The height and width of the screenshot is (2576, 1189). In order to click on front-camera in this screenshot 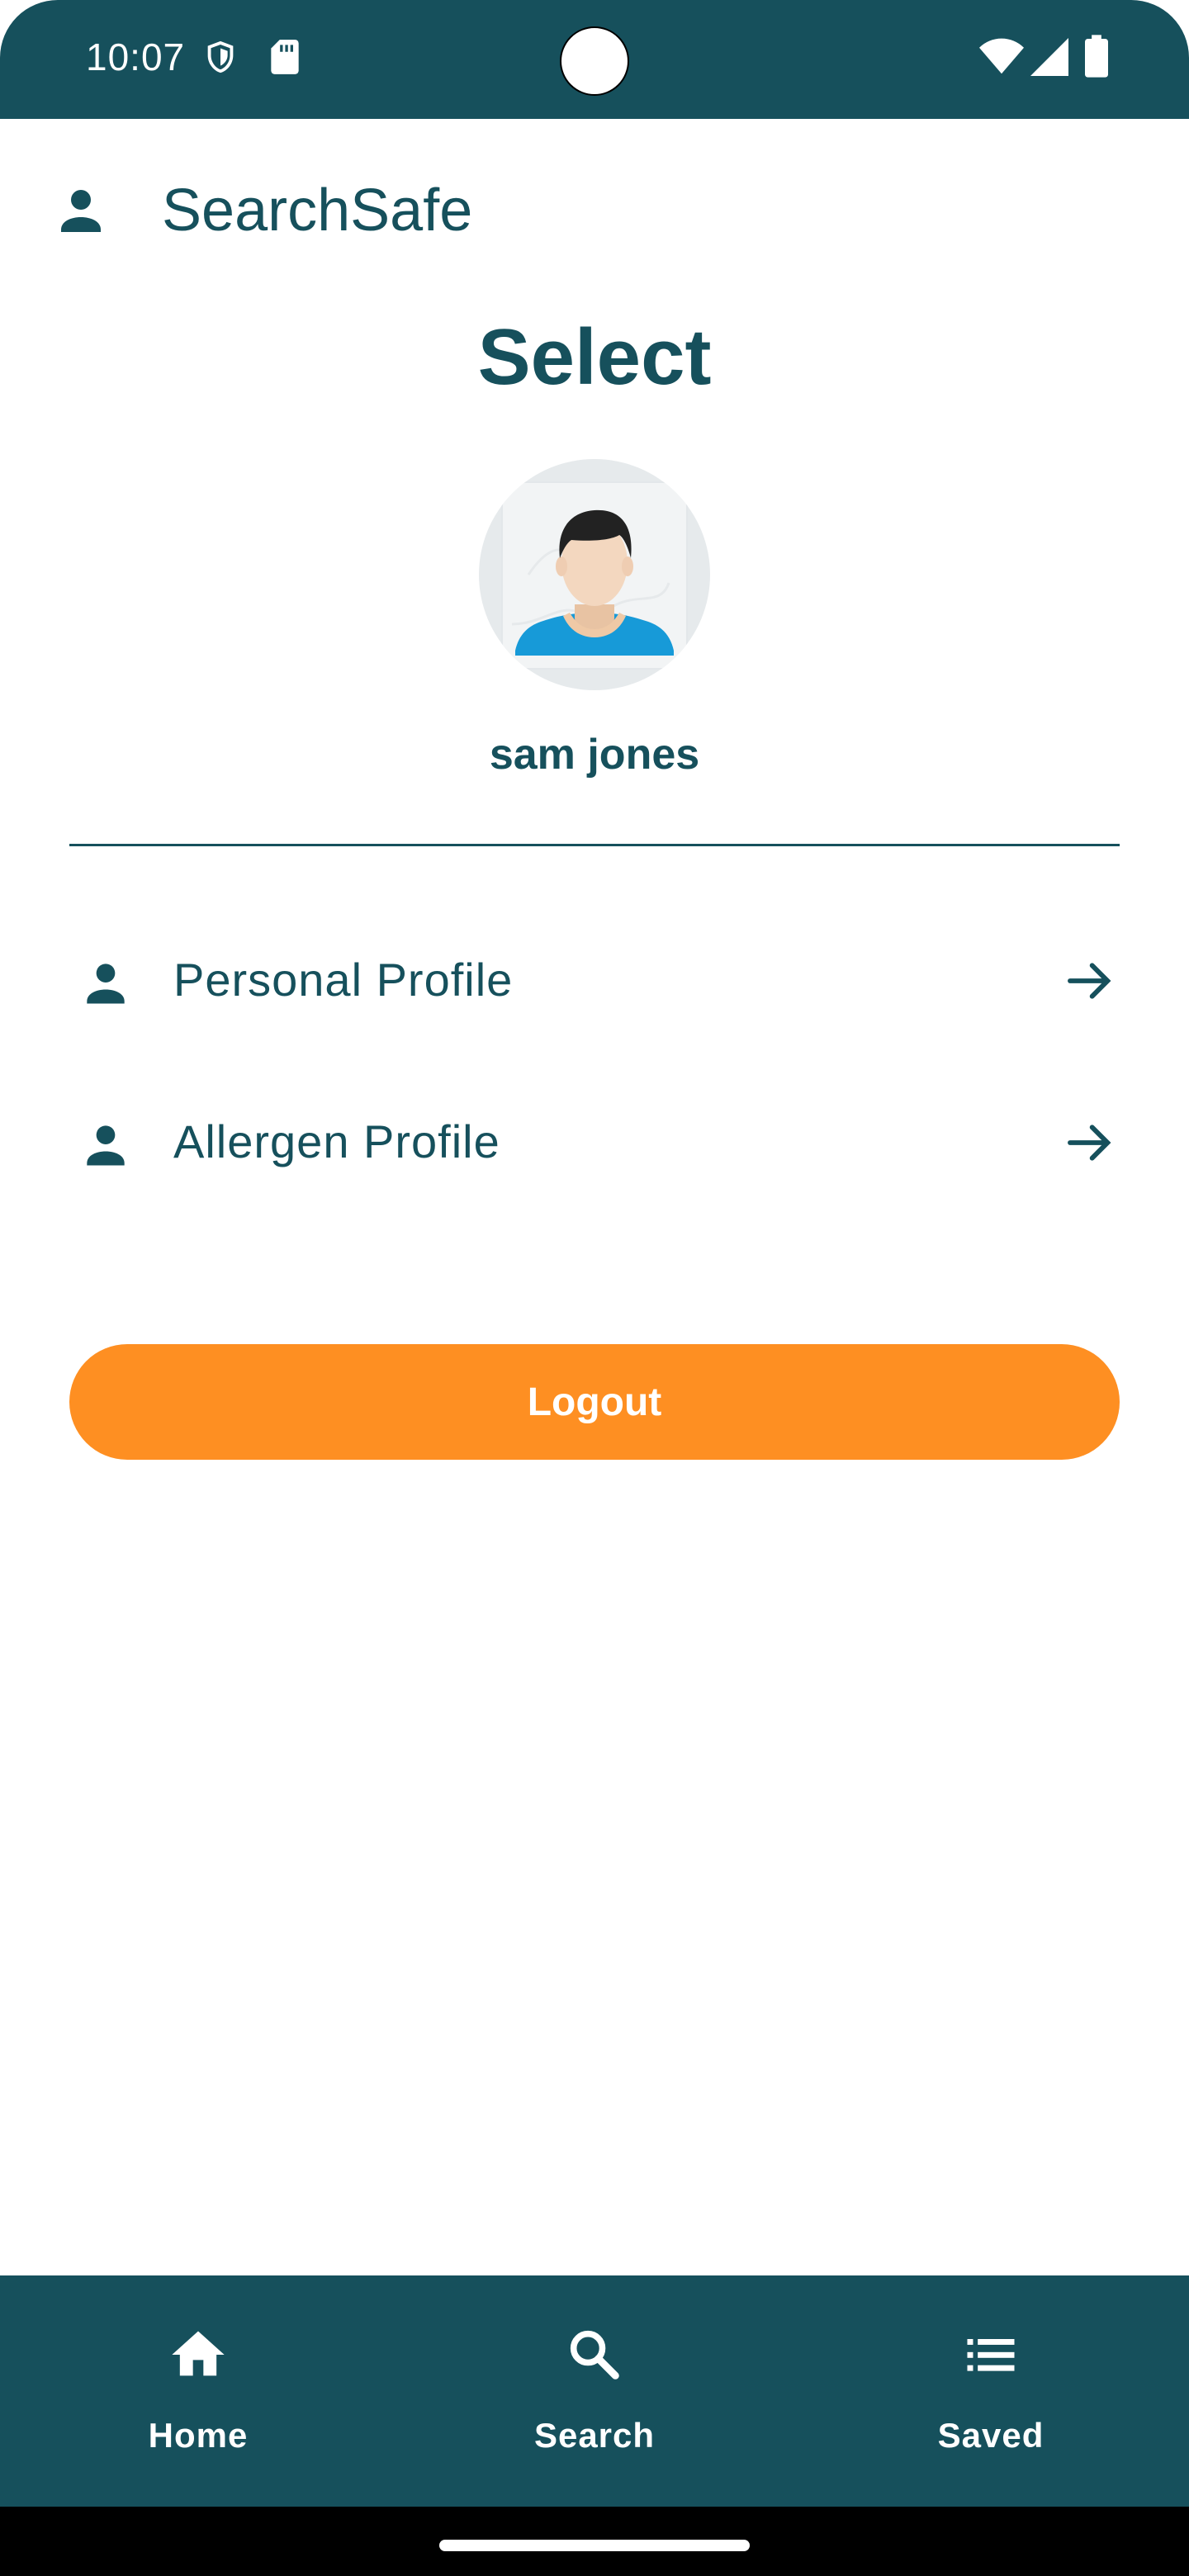, I will do `click(594, 61)`.